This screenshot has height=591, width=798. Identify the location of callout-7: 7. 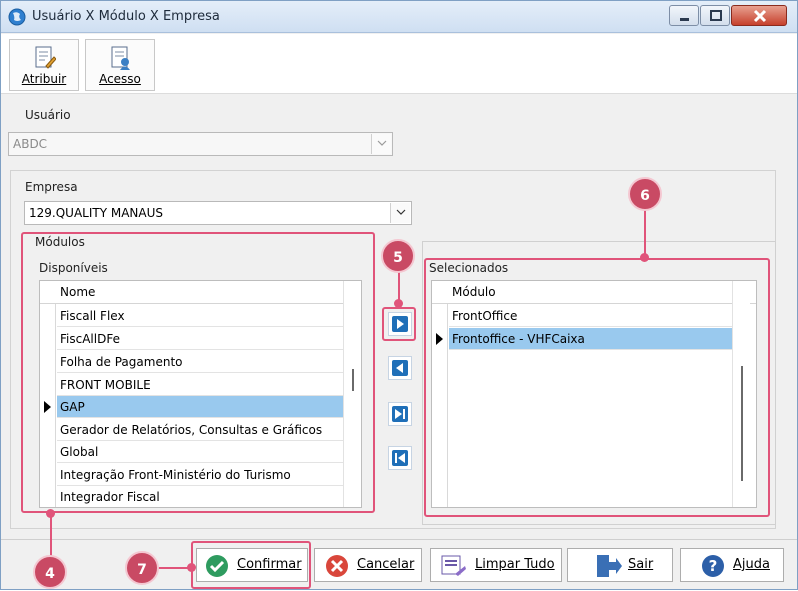
(142, 568).